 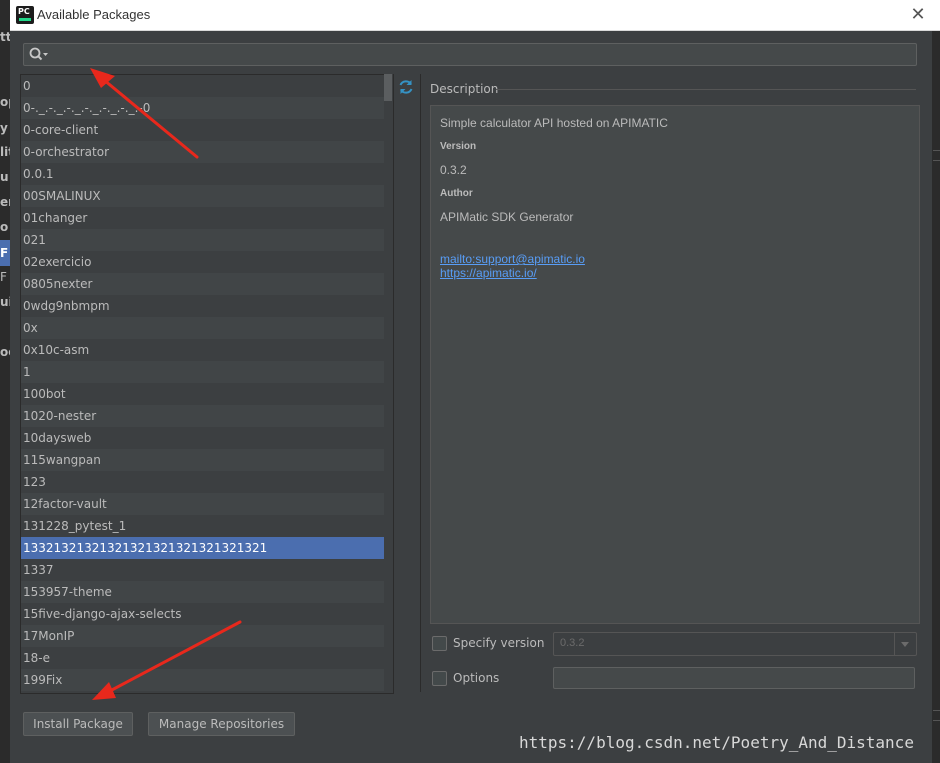 What do you see at coordinates (207, 174) in the screenshot?
I see `package-list-item: 0.0.1` at bounding box center [207, 174].